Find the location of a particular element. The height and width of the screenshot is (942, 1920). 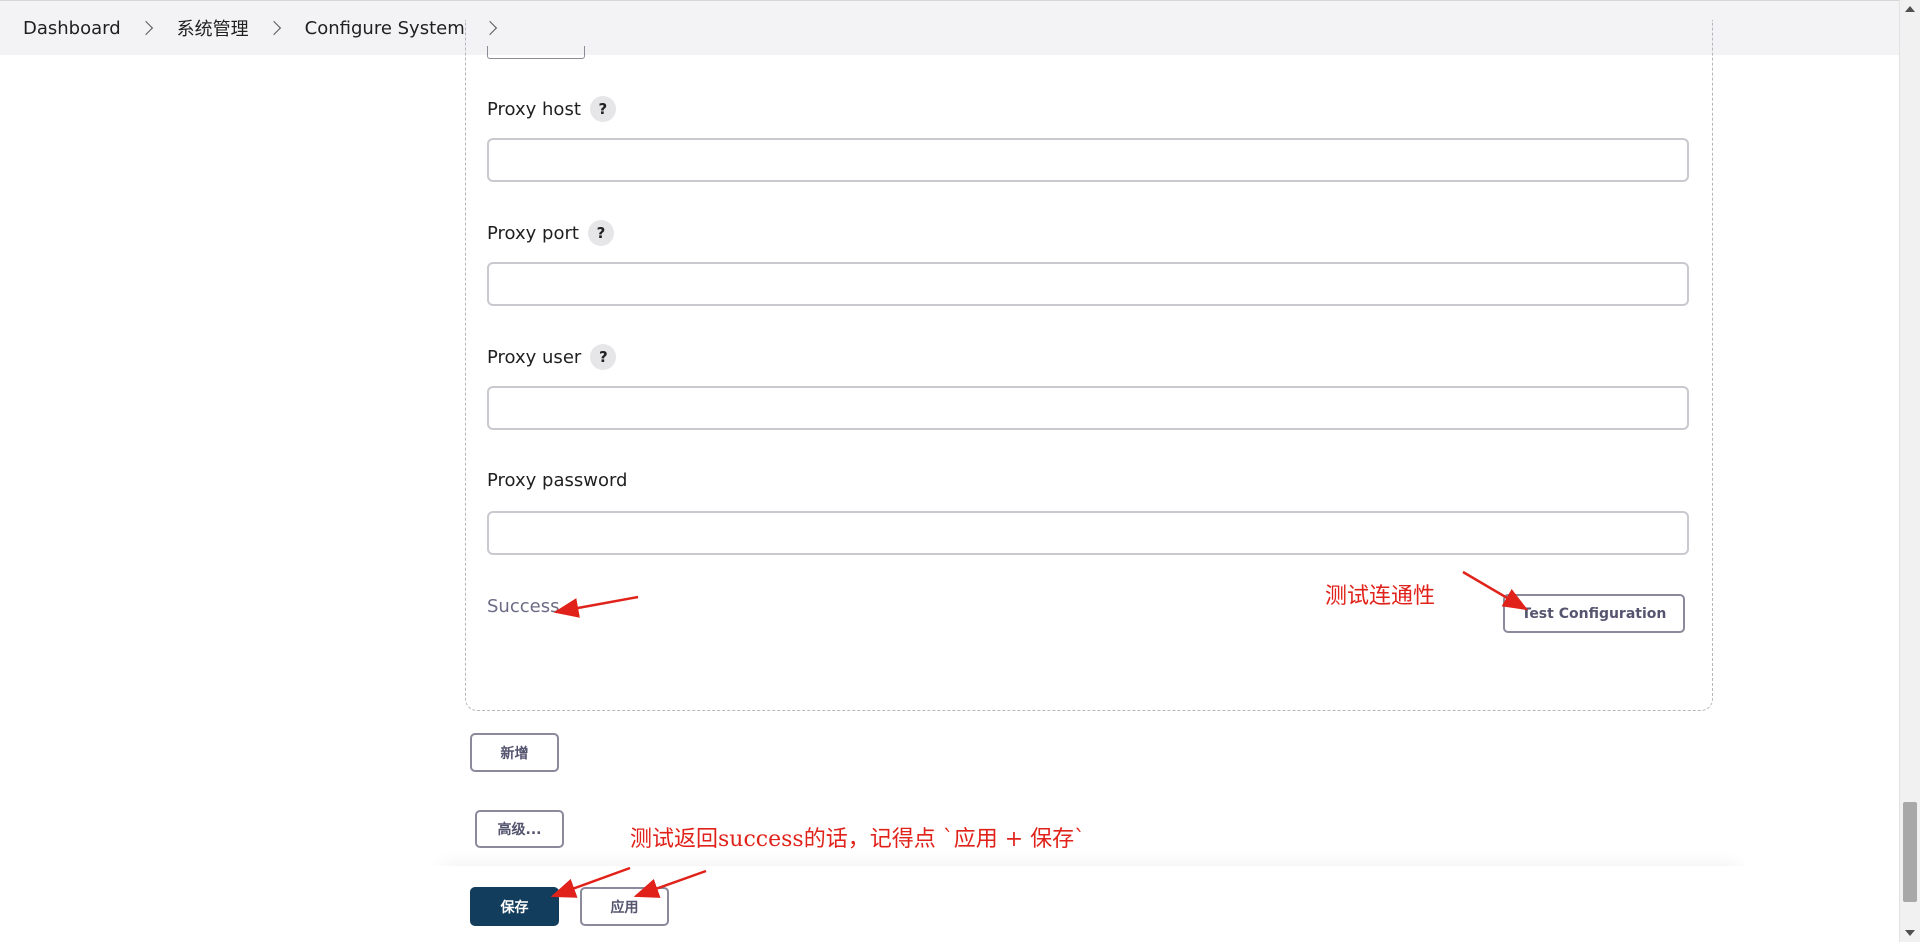

status-message: Success is located at coordinates (523, 606).